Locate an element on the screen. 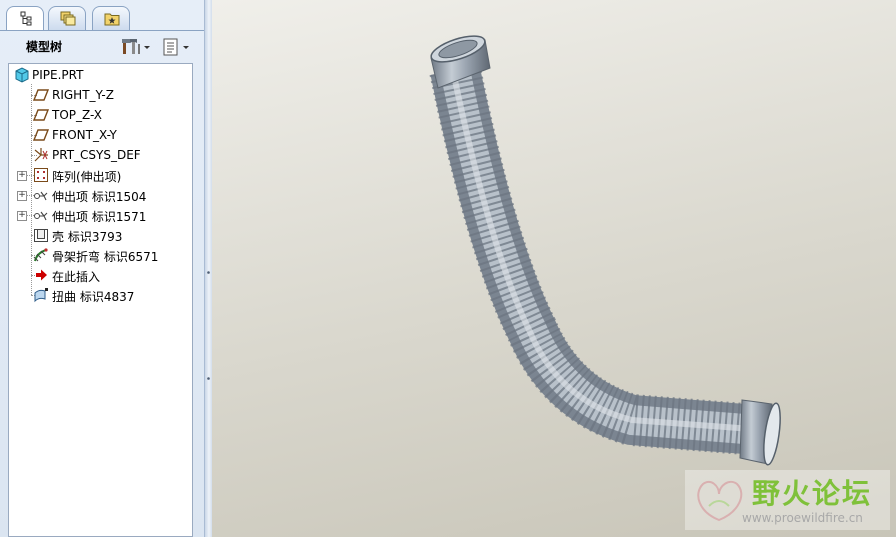 Image resolution: width=896 pixels, height=537 pixels. tree-item-label: 壳 标识3793 is located at coordinates (87, 237).